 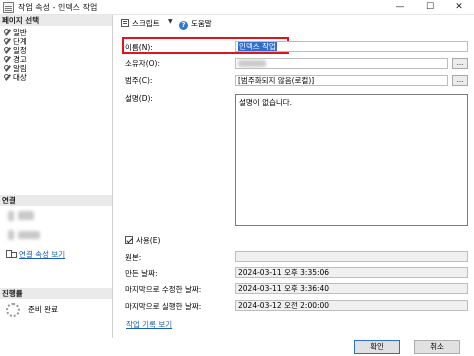 I want to click on ok-button: 확인, so click(x=377, y=347).